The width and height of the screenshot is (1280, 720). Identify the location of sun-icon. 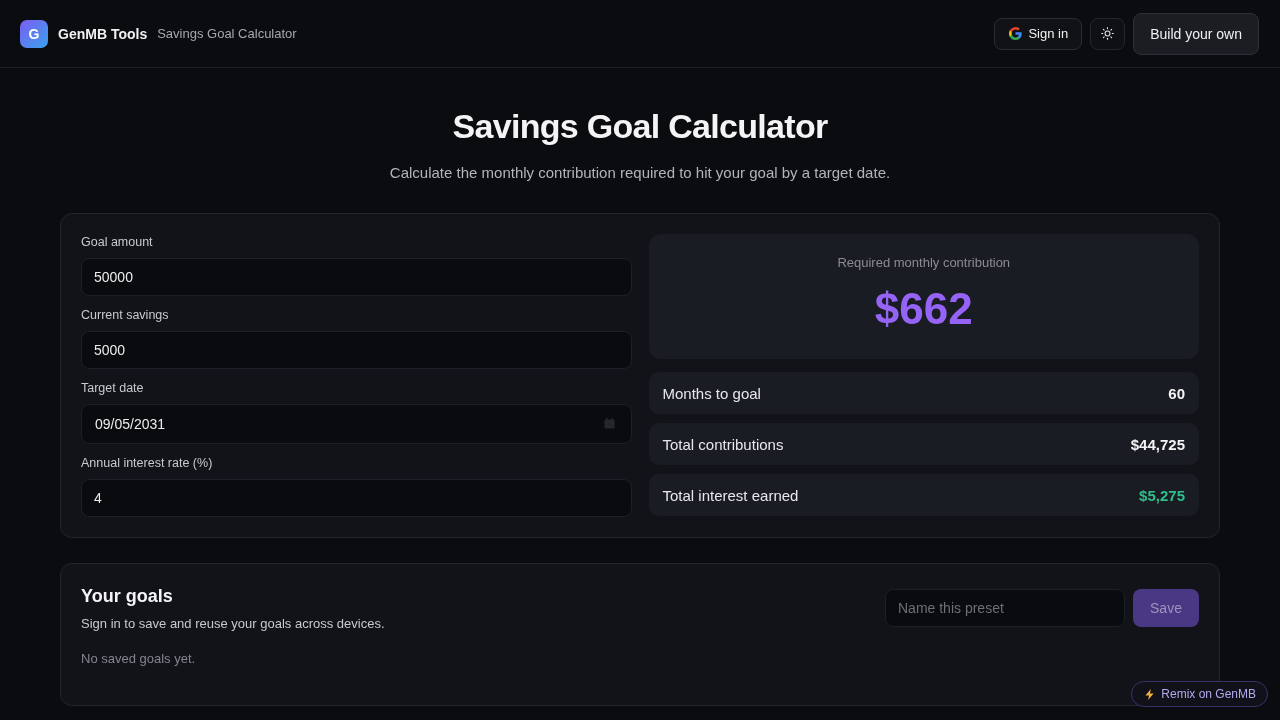
(1108, 33).